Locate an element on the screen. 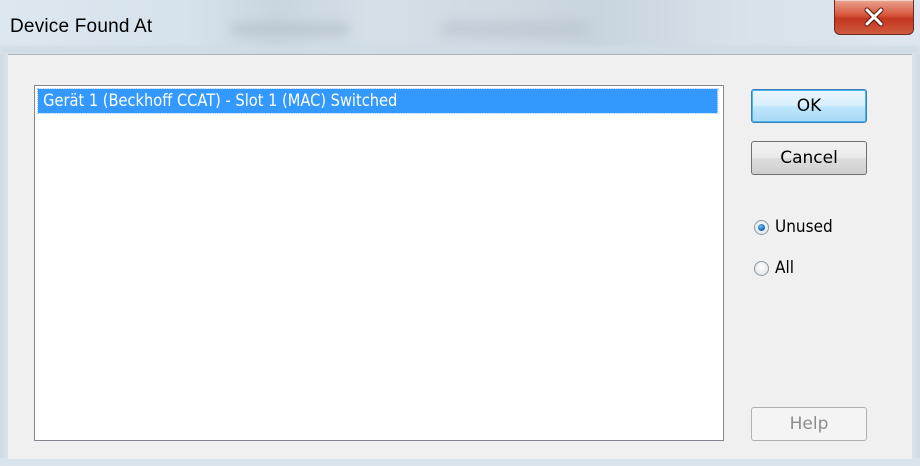 The width and height of the screenshot is (920, 466). radio-all: All is located at coordinates (775, 268).